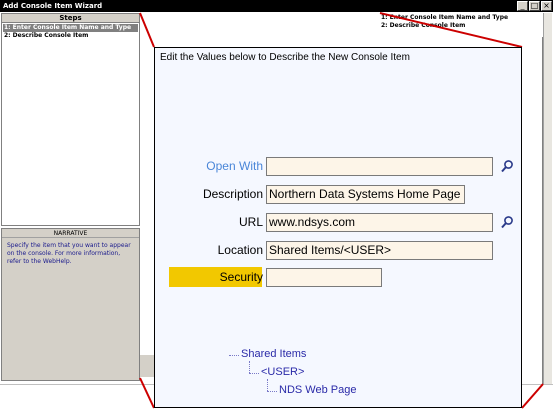  Describe the element at coordinates (70, 28) in the screenshot. I see `step-item-1: 1: Enter Console Item Name and Type` at that location.